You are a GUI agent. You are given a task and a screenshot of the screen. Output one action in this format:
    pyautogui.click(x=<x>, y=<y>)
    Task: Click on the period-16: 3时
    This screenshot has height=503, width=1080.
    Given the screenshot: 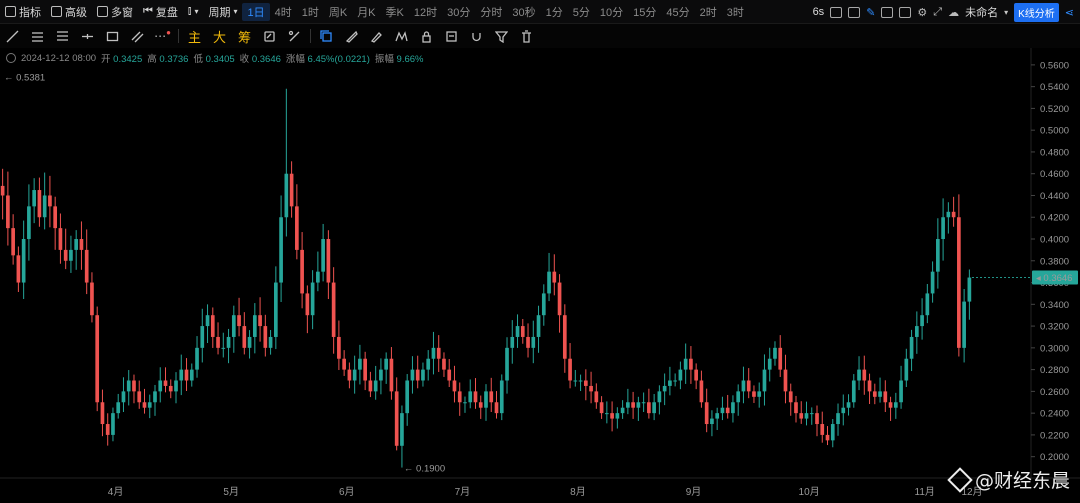 What is the action you would take?
    pyautogui.click(x=735, y=12)
    